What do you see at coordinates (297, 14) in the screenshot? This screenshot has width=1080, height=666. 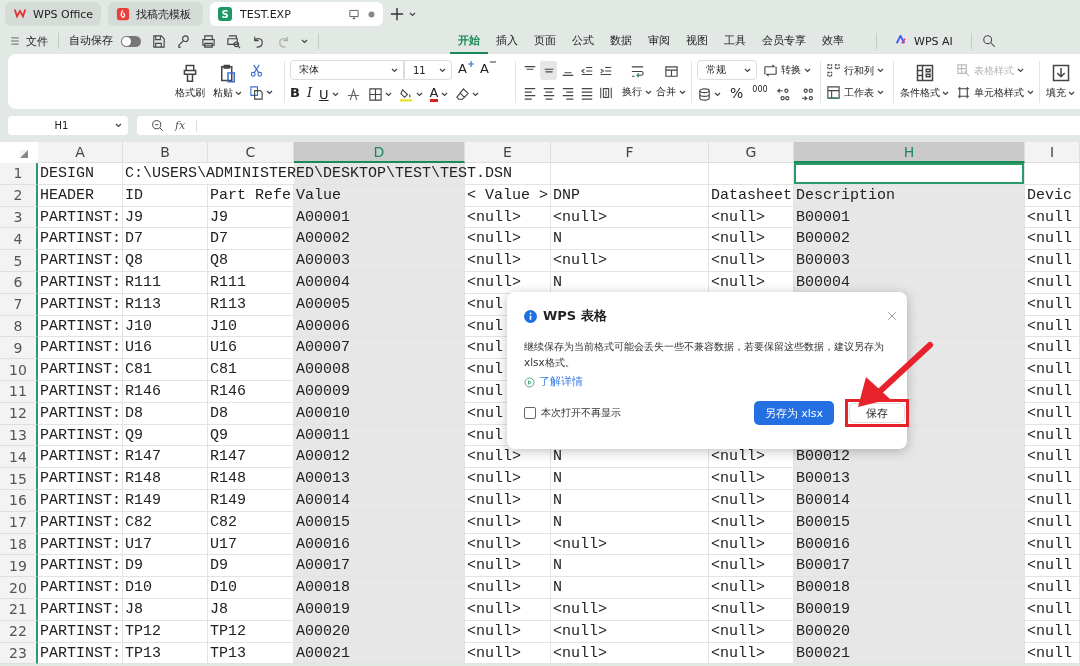 I see `tab: S TEST.EXP` at bounding box center [297, 14].